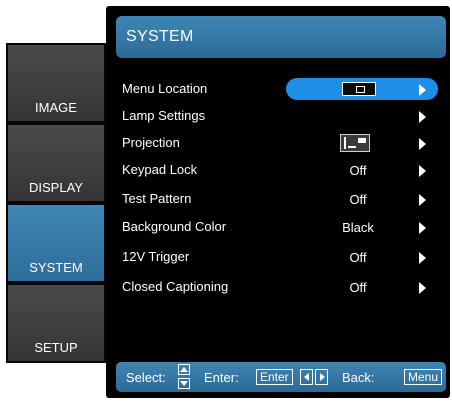  I want to click on back-hint-label: Back:, so click(358, 377).